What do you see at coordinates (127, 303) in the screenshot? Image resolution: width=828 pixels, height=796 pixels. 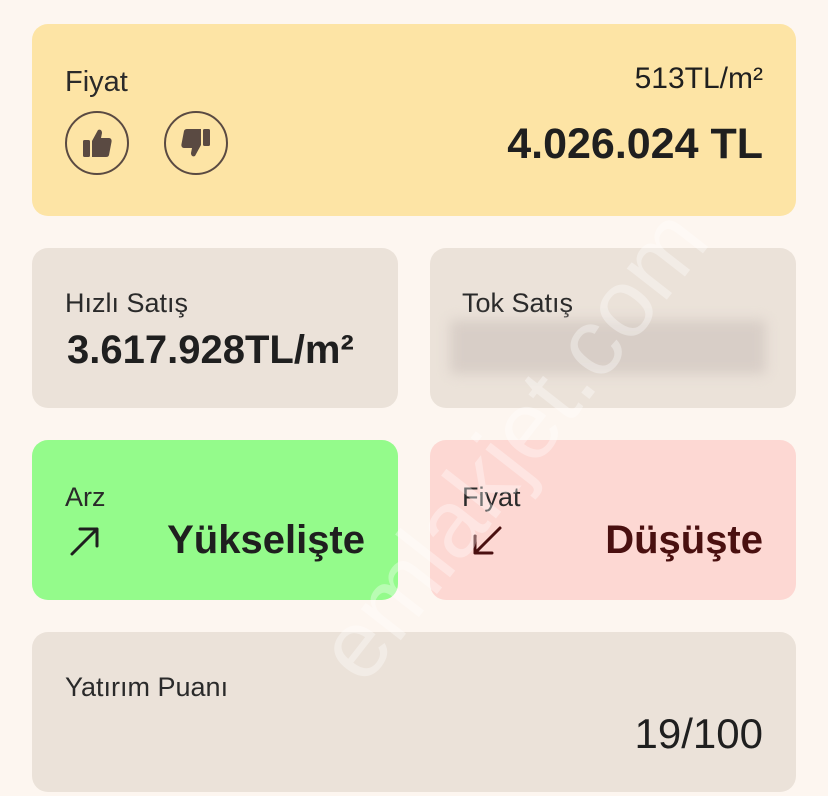 I see `quick-sale-label: Hızlı Satış` at bounding box center [127, 303].